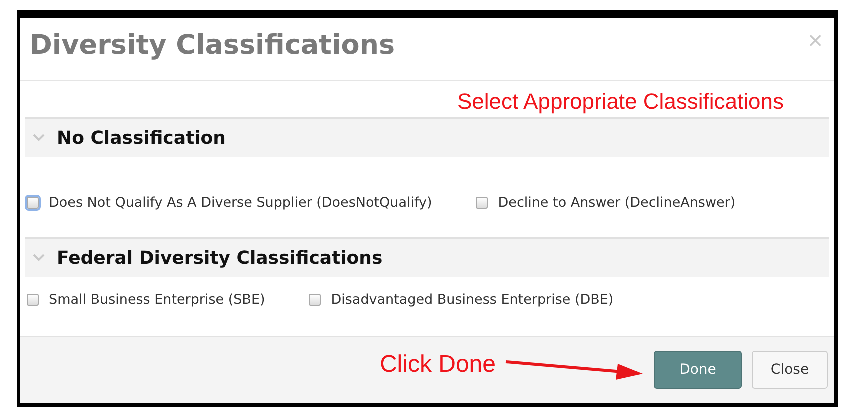 The width and height of the screenshot is (841, 410). Describe the element at coordinates (472, 300) in the screenshot. I see `option-label: Disadvantaged Business Enterprise (DBE)` at that location.